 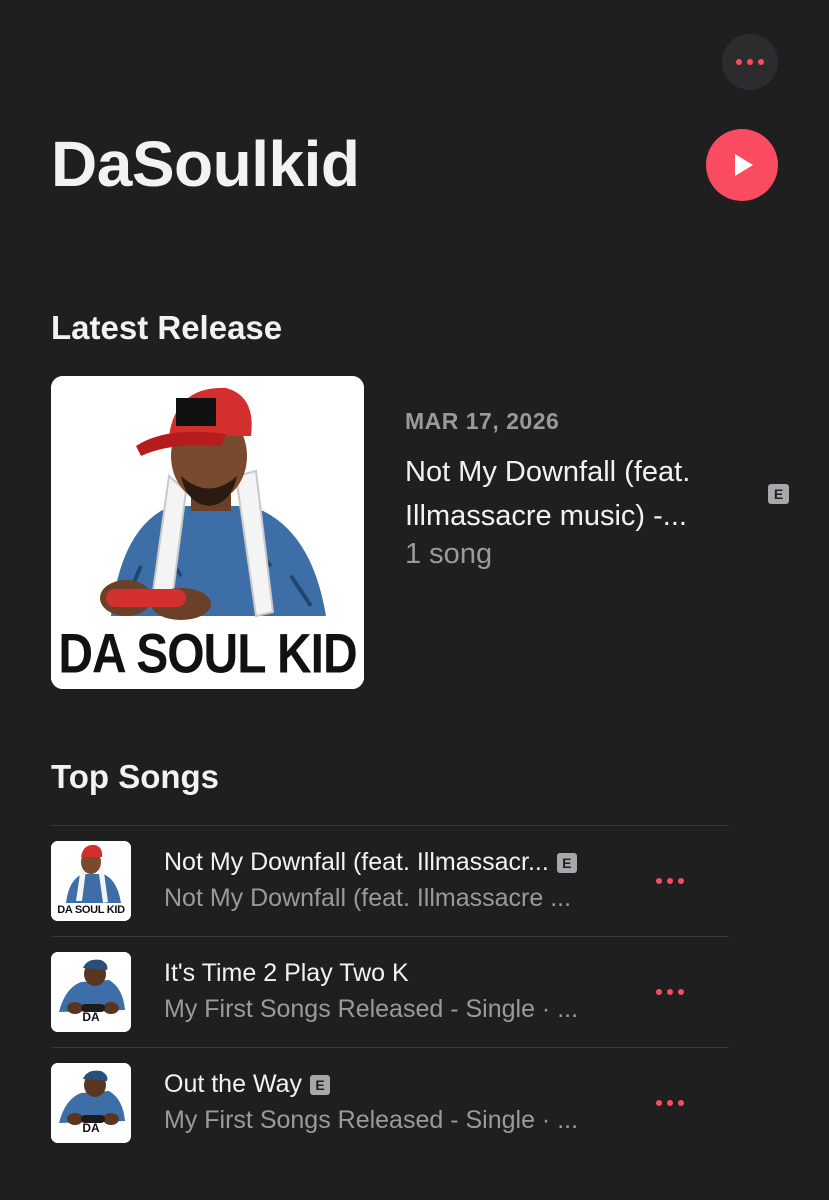 I want to click on play-button, so click(x=742, y=165).